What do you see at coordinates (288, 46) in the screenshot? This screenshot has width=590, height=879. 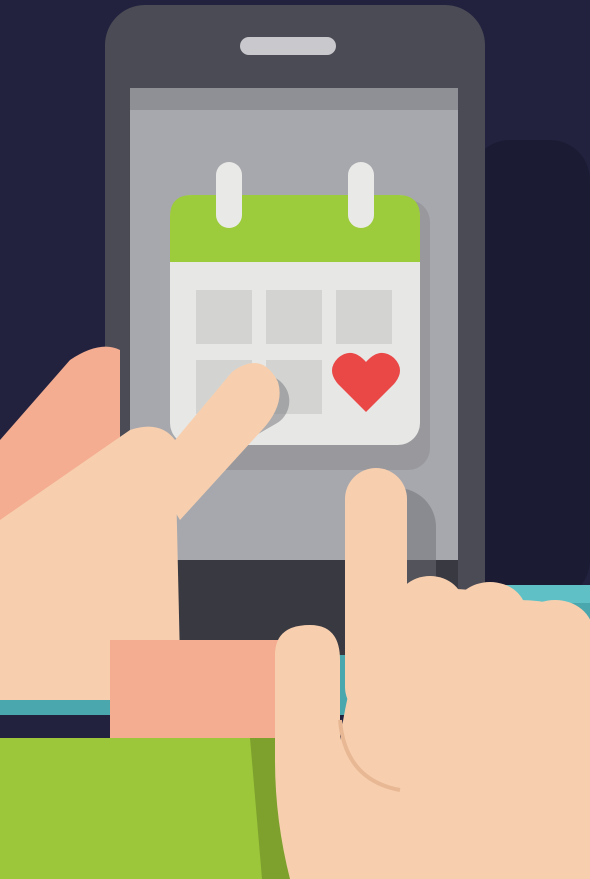 I see `phone-speaker` at bounding box center [288, 46].